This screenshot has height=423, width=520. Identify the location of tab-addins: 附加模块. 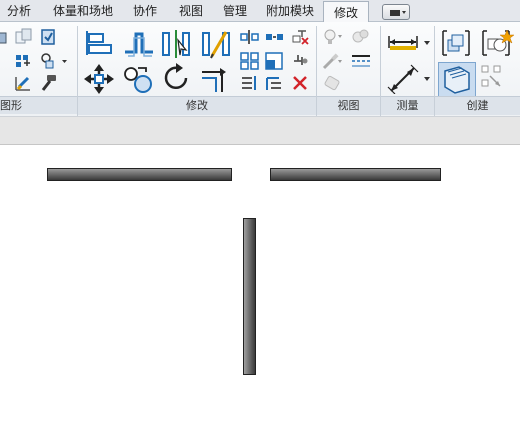
(290, 10).